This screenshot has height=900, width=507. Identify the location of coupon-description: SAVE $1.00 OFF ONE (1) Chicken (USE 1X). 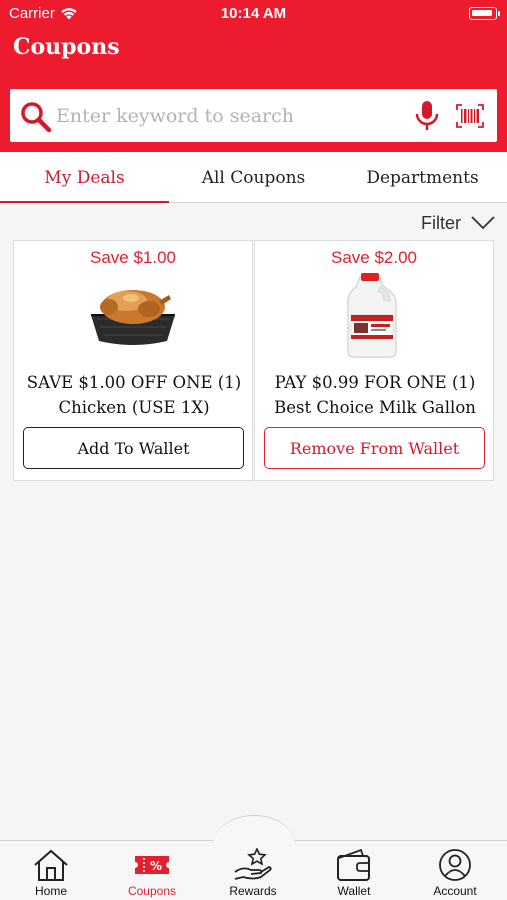
(134, 395).